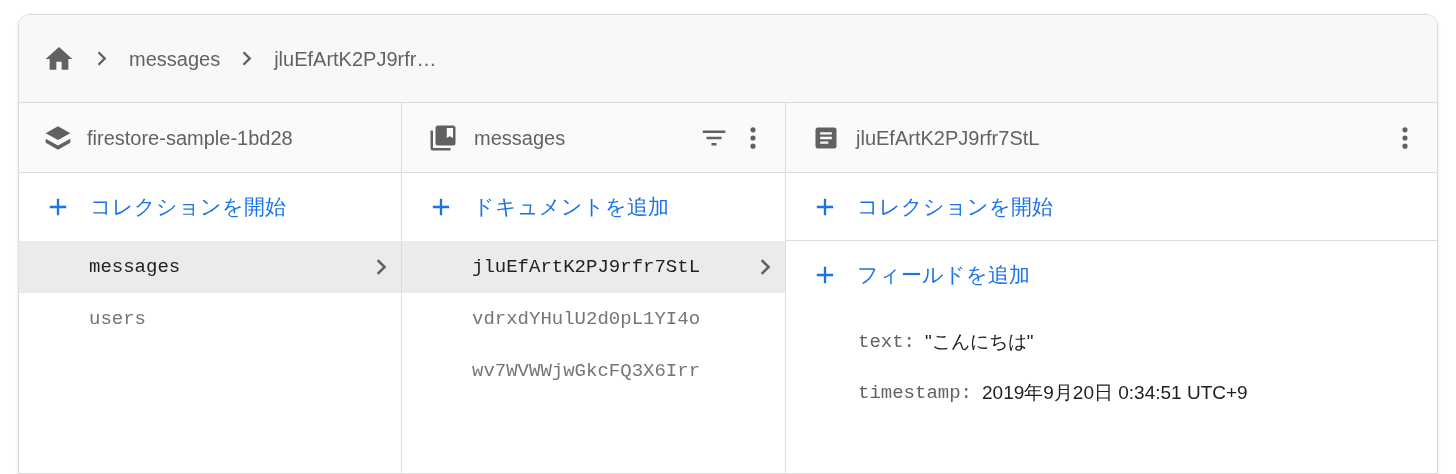 This screenshot has height=474, width=1456. What do you see at coordinates (190, 138) in the screenshot?
I see `panel-title: firestore-sample-1bd28` at bounding box center [190, 138].